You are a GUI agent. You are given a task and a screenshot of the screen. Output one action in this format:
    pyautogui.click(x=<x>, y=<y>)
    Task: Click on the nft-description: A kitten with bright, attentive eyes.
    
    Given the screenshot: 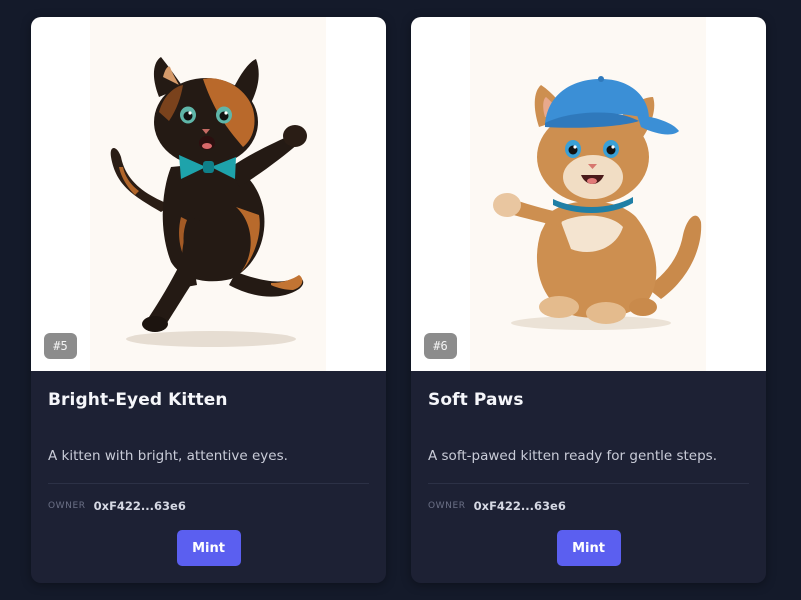 What is the action you would take?
    pyautogui.click(x=168, y=456)
    